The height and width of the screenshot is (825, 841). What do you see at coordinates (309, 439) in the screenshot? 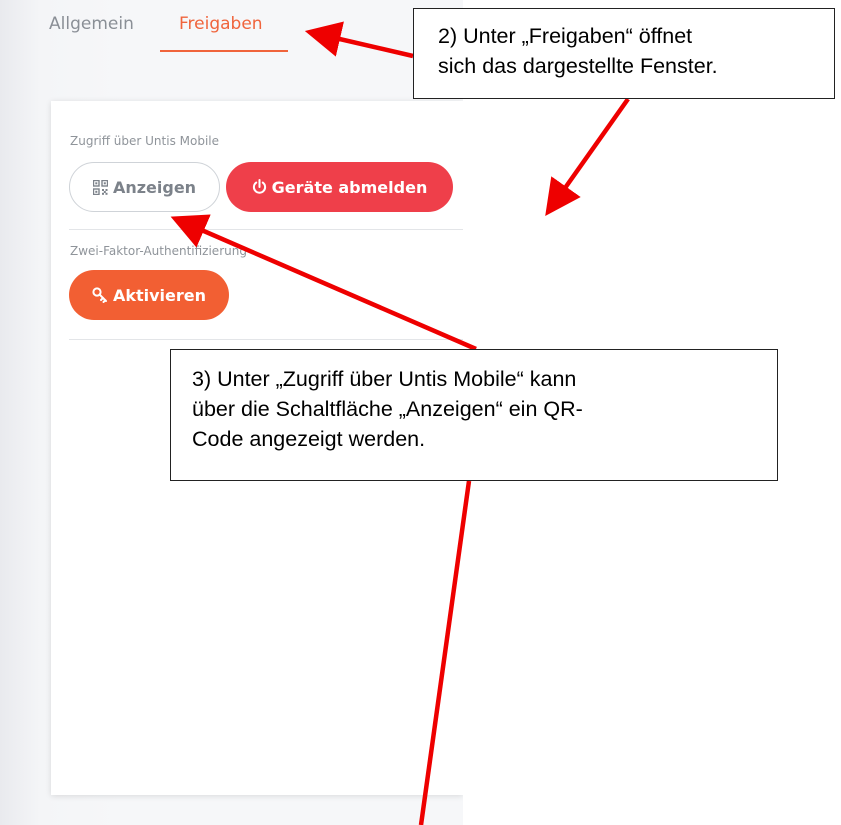
I see `callout-step-3-line: Code angezeigt werden.` at bounding box center [309, 439].